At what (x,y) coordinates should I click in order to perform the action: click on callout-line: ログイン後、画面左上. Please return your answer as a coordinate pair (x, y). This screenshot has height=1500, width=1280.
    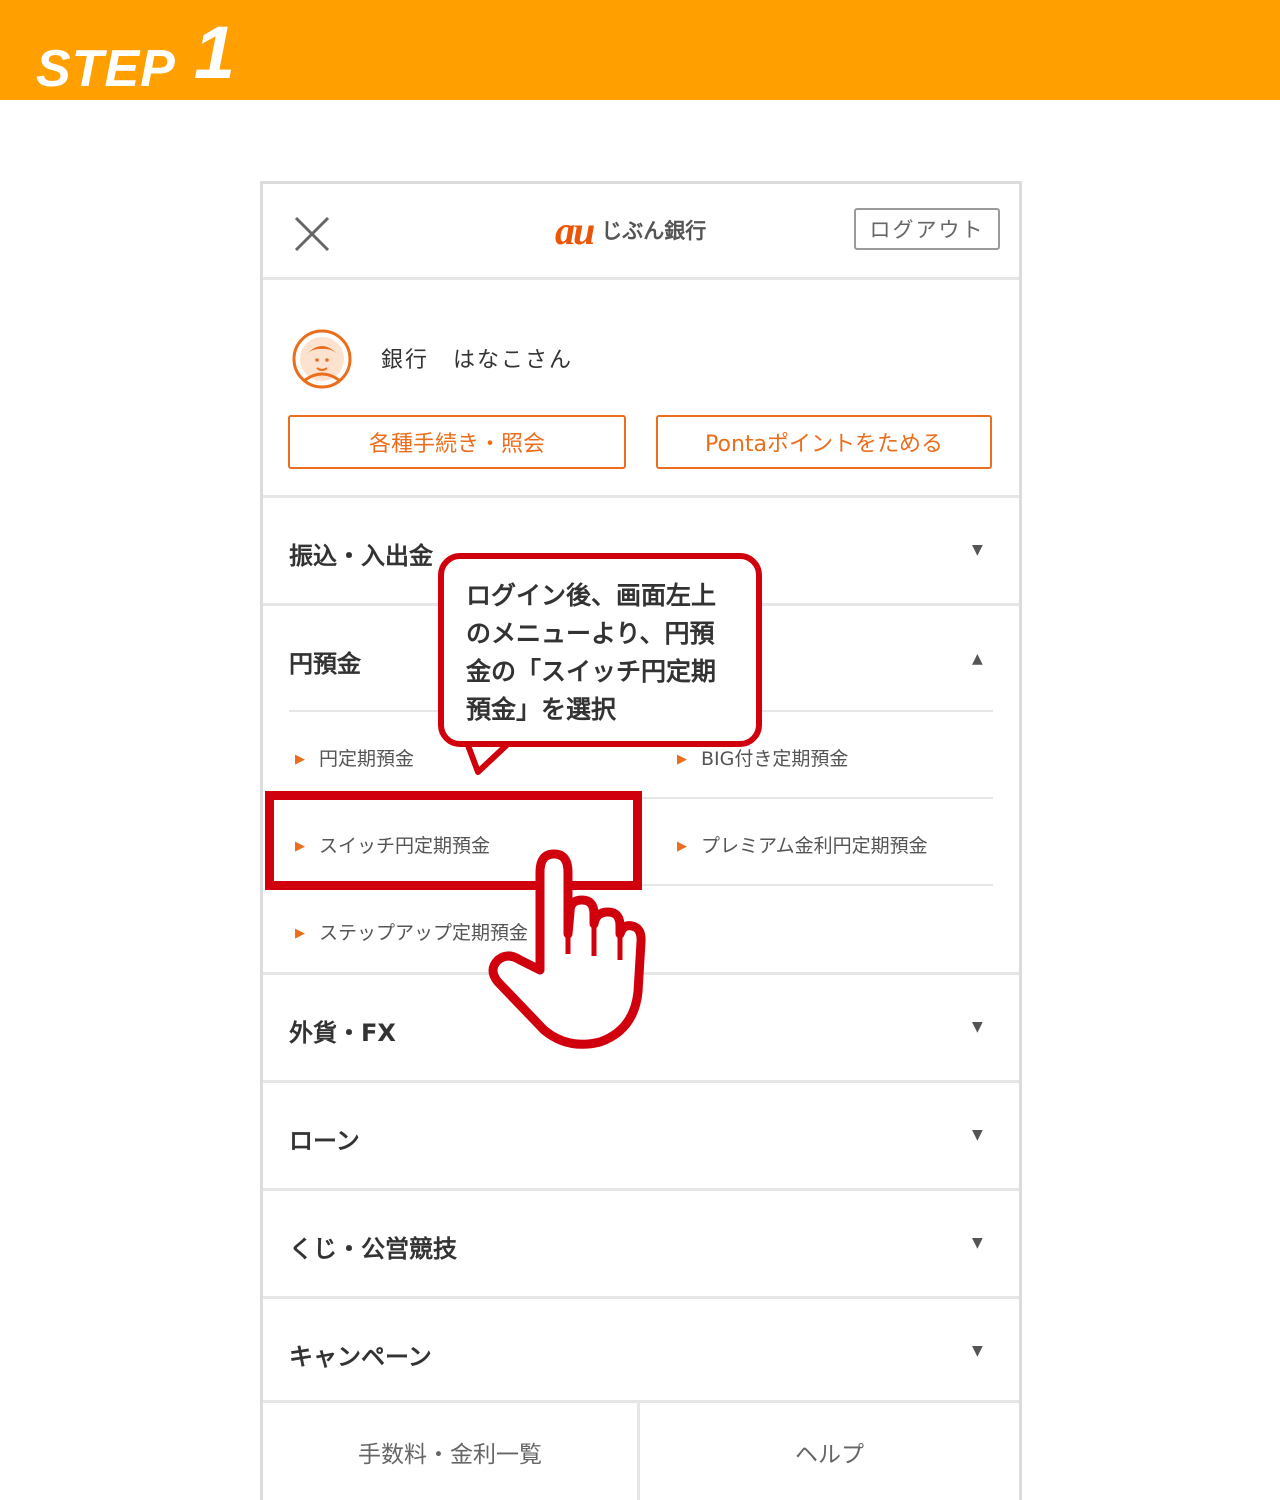
    Looking at the image, I should click on (591, 595).